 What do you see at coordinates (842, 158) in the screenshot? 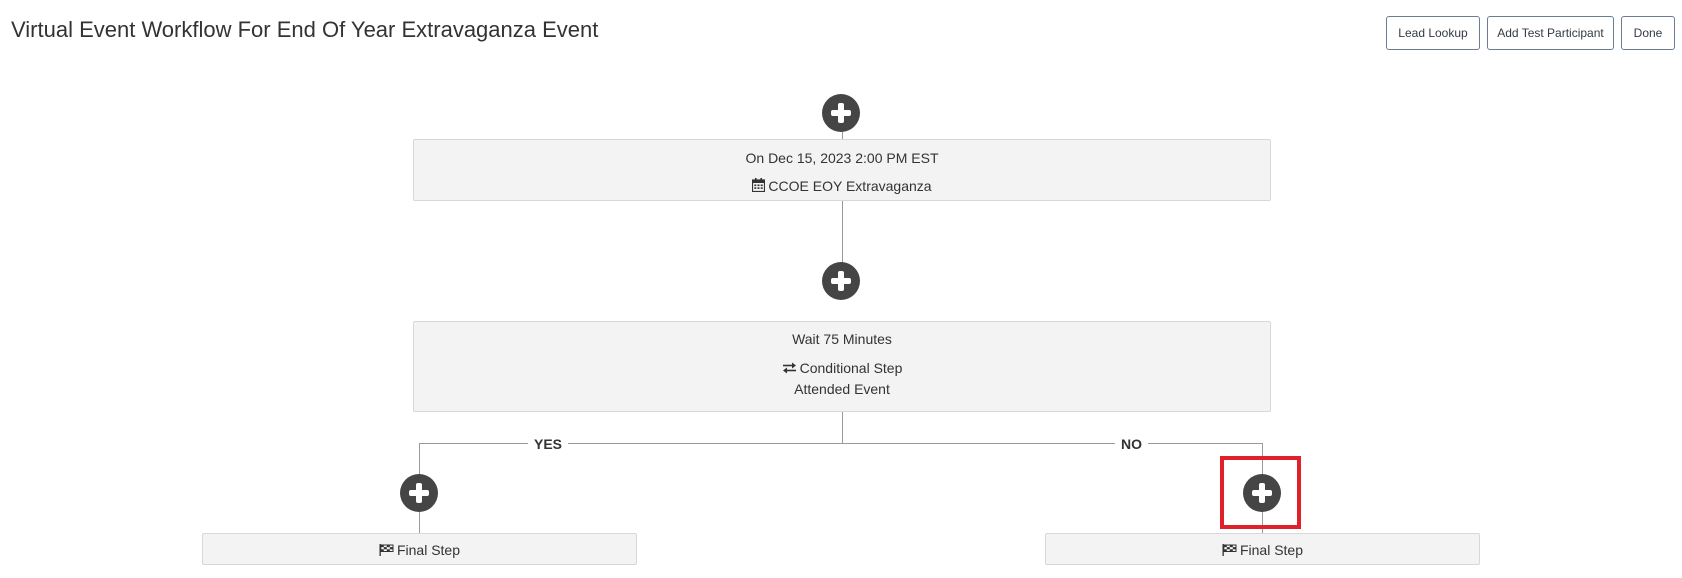
I see `trigger-step-datetime: On Dec 15, 2023 2:00 PM EST` at bounding box center [842, 158].